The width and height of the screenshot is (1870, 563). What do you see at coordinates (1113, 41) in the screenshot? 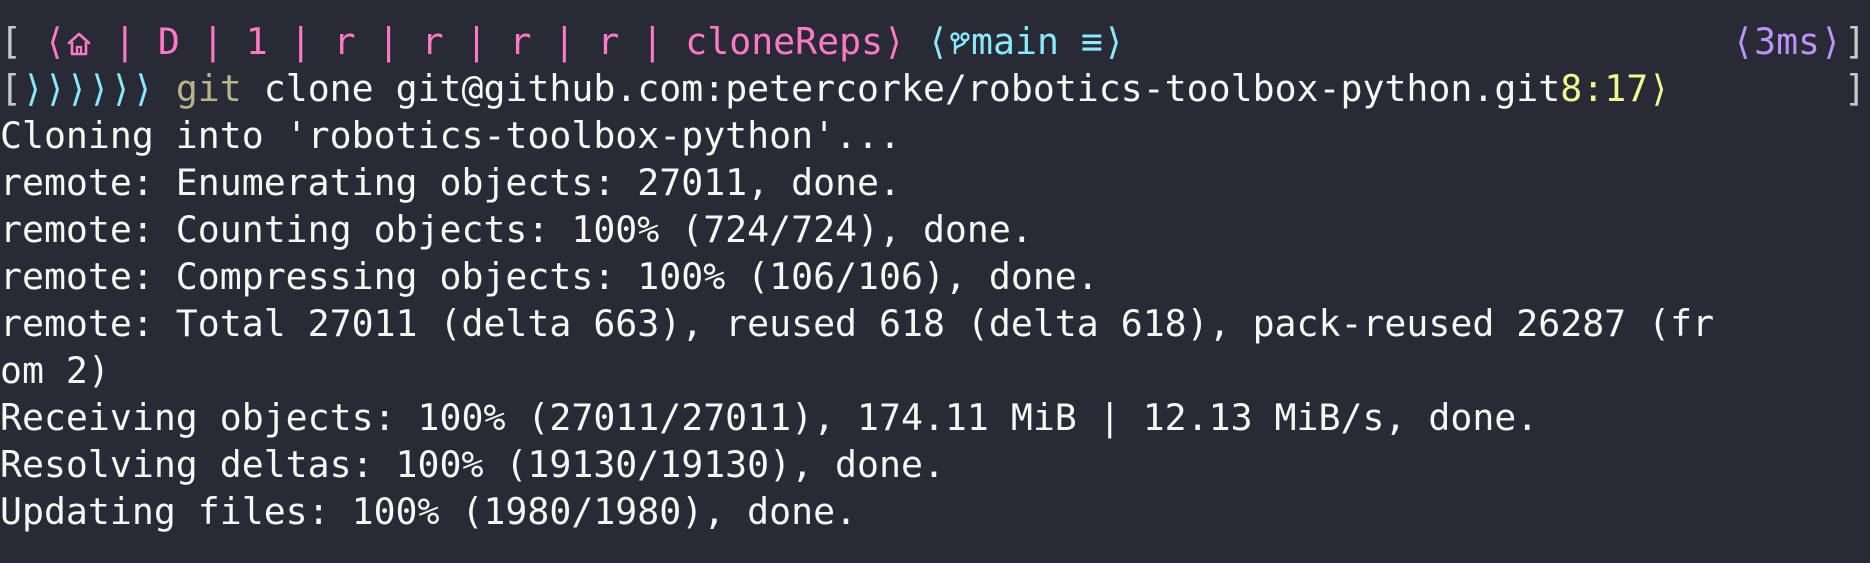
I see `git-close: ⟩` at bounding box center [1113, 41].